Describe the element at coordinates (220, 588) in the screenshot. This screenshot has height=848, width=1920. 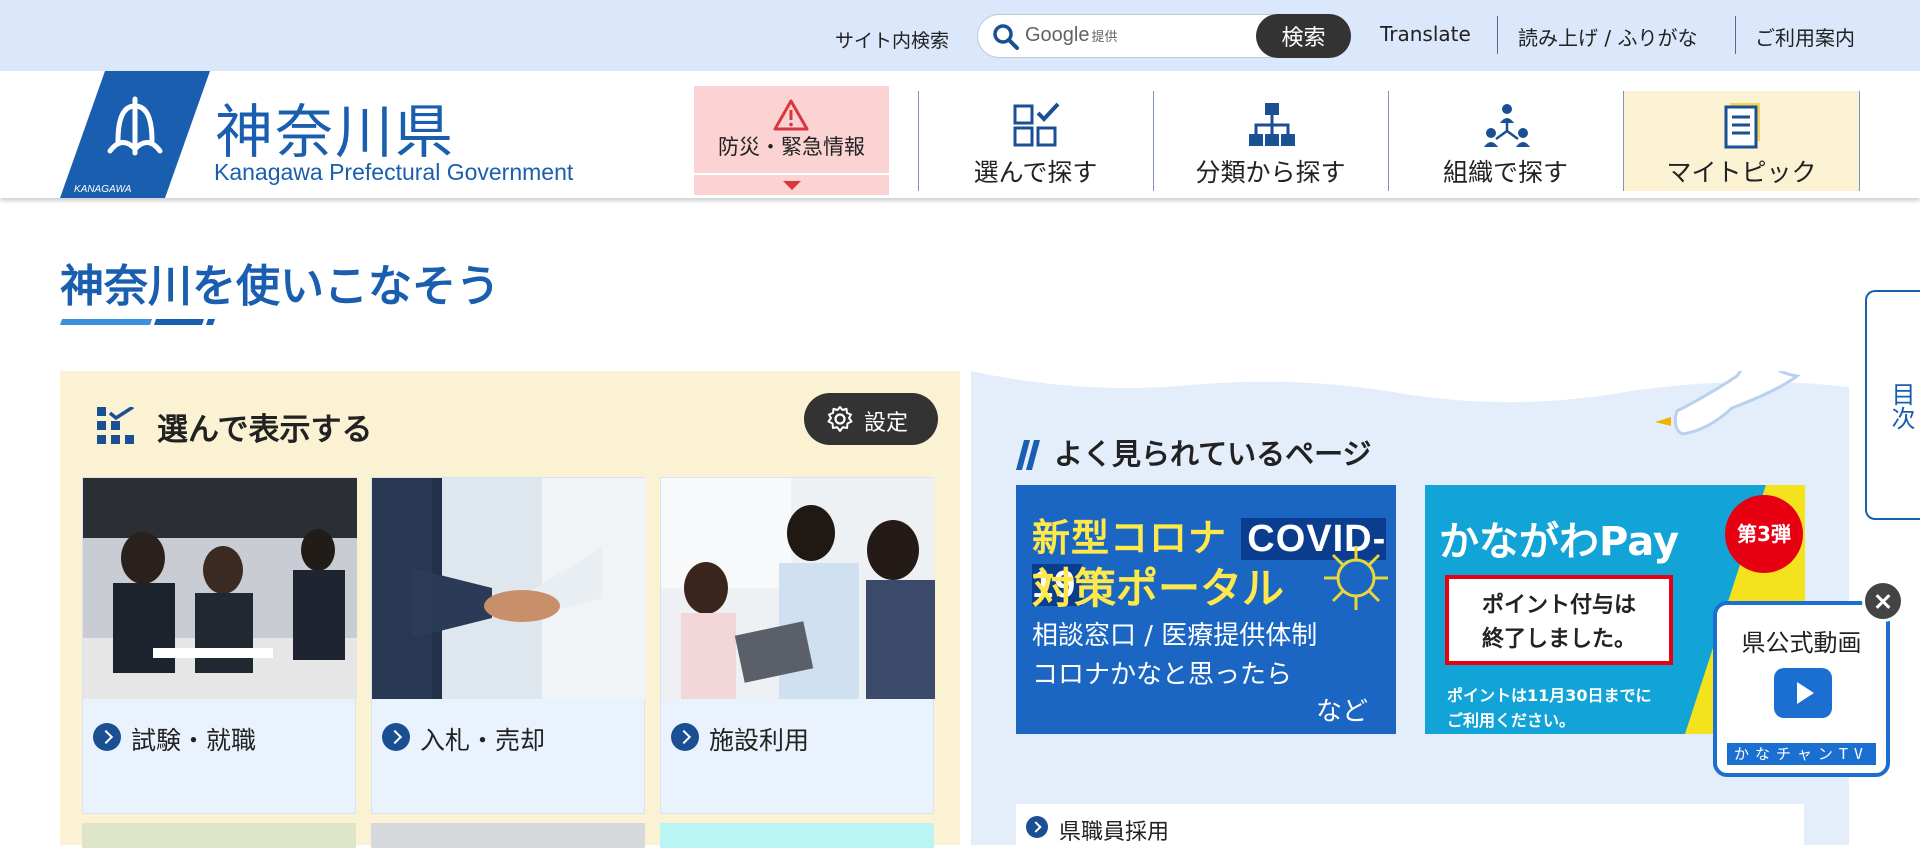
I see `exam-photo` at that location.